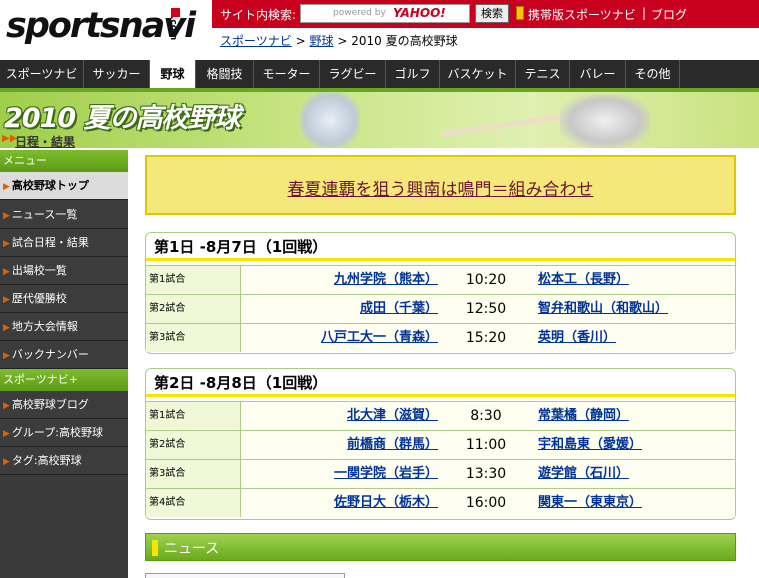 The height and width of the screenshot is (578, 759). What do you see at coordinates (633, 280) in the screenshot?
I see `team-b-link: 松本工（長野）` at bounding box center [633, 280].